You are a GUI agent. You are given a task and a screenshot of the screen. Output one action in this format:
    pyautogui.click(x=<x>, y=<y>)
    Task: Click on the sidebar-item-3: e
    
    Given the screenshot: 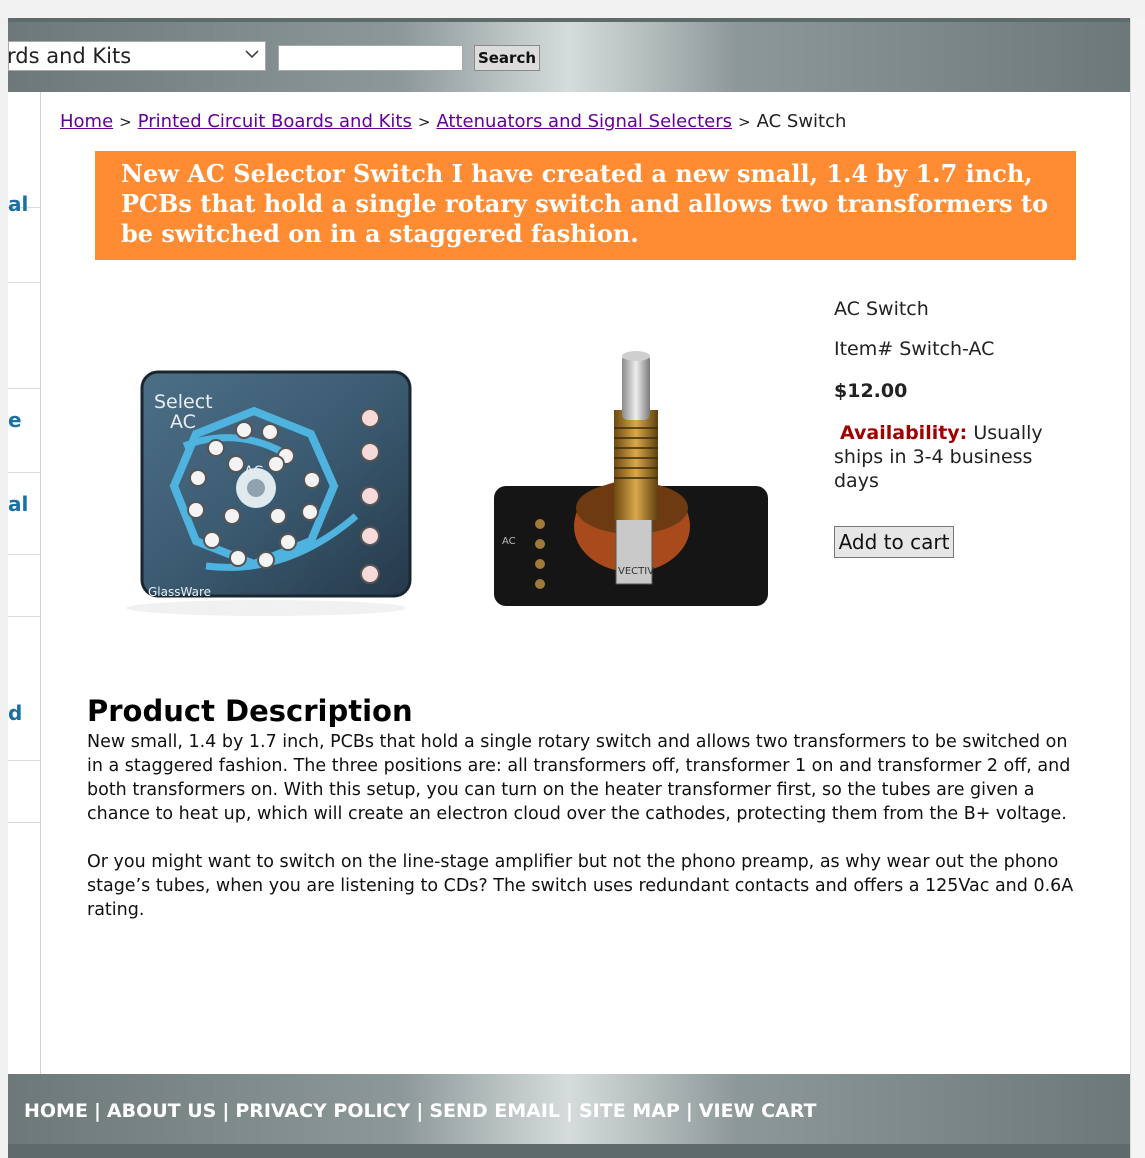 What is the action you would take?
    pyautogui.click(x=24, y=357)
    